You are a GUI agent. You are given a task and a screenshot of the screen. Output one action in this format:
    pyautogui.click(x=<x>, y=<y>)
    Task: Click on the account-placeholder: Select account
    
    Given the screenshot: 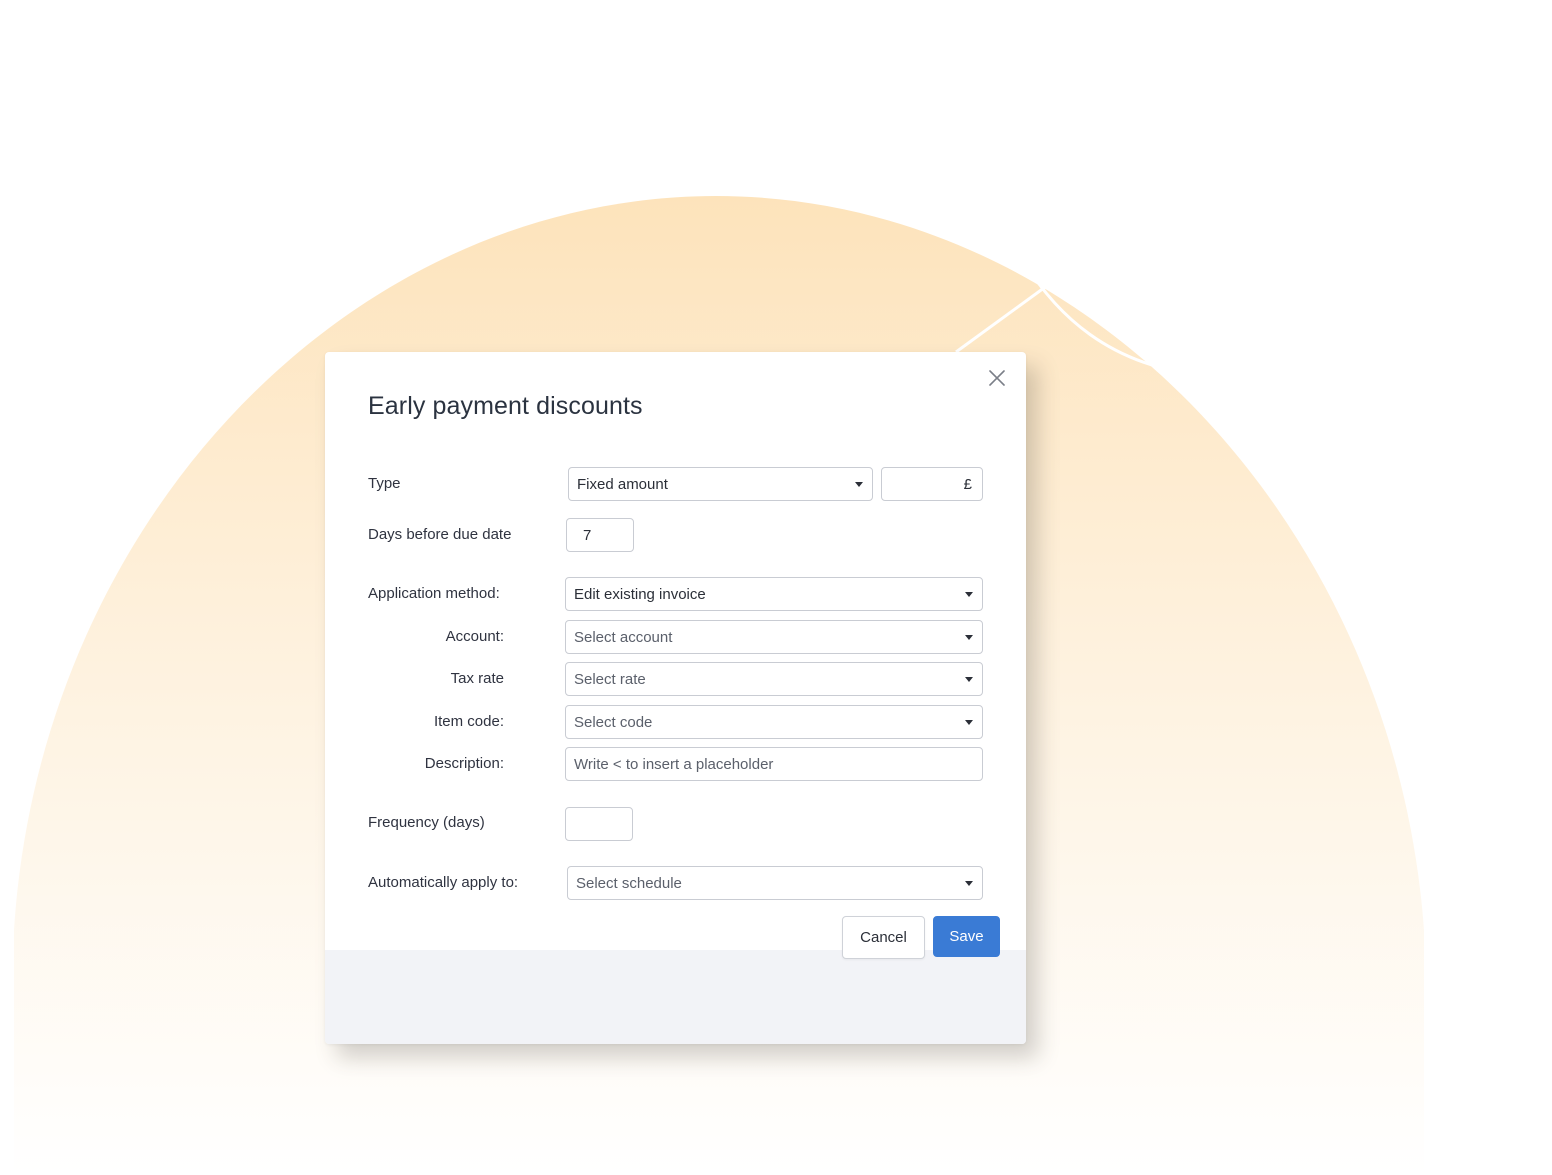 What is the action you would take?
    pyautogui.click(x=623, y=637)
    